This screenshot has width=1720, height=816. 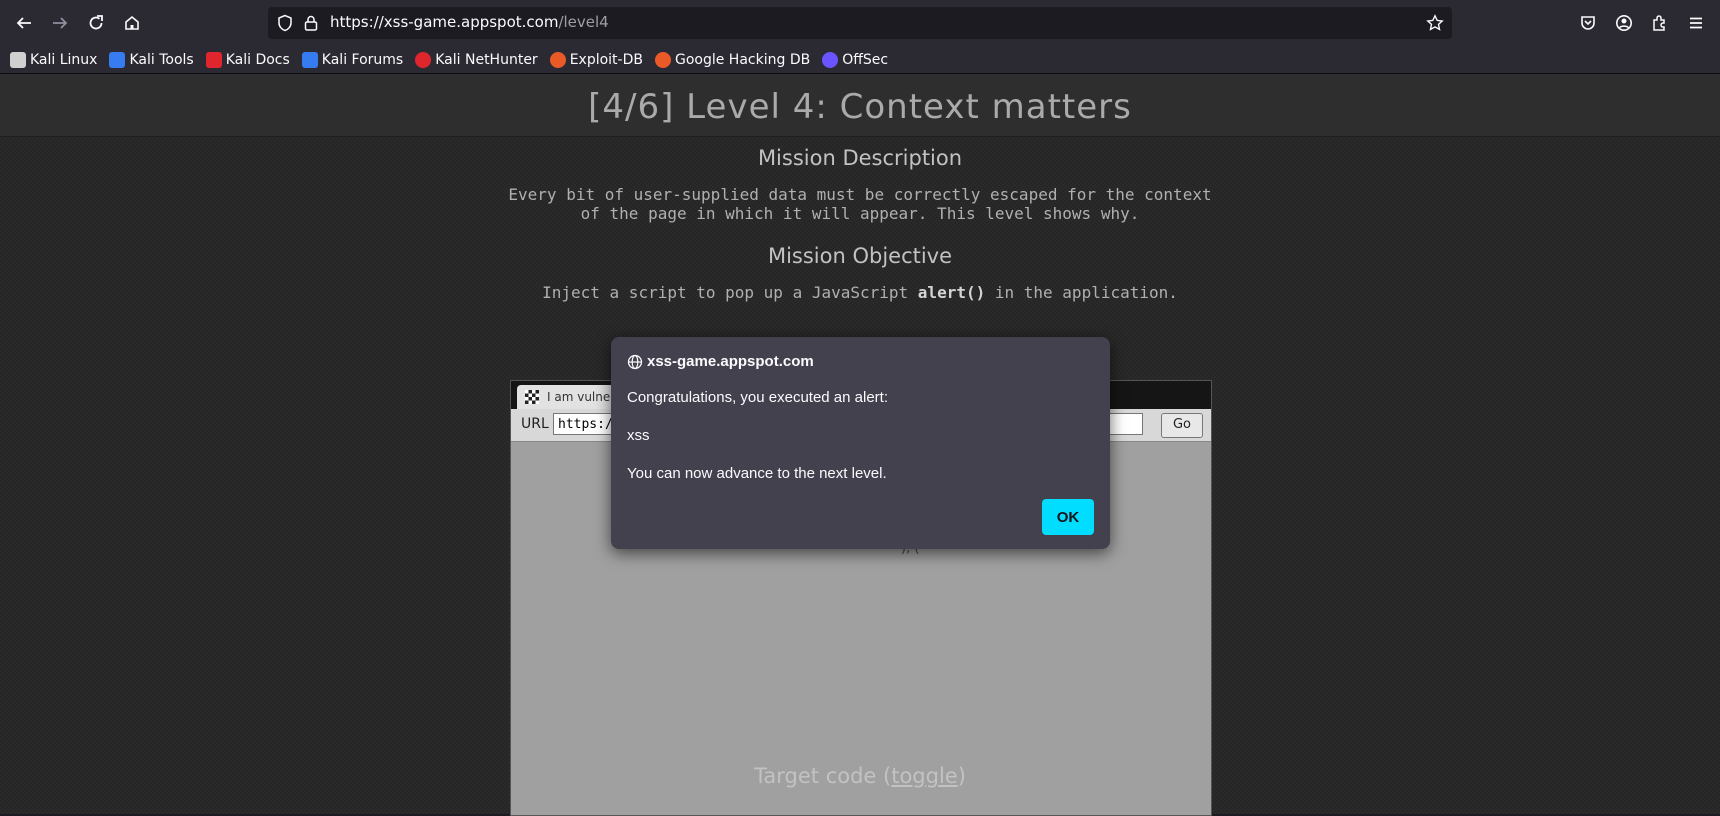 I want to click on bookmark-label: Kali Tools, so click(x=161, y=59).